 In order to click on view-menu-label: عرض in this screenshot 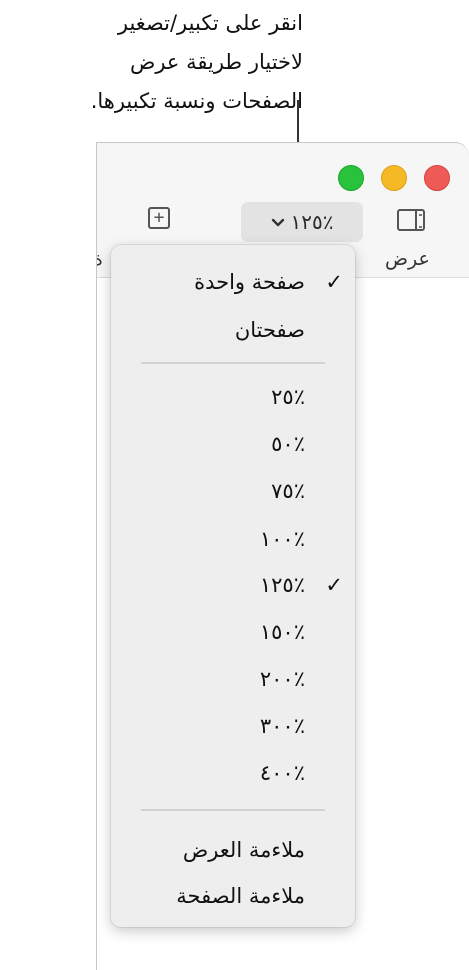, I will do `click(407, 259)`.